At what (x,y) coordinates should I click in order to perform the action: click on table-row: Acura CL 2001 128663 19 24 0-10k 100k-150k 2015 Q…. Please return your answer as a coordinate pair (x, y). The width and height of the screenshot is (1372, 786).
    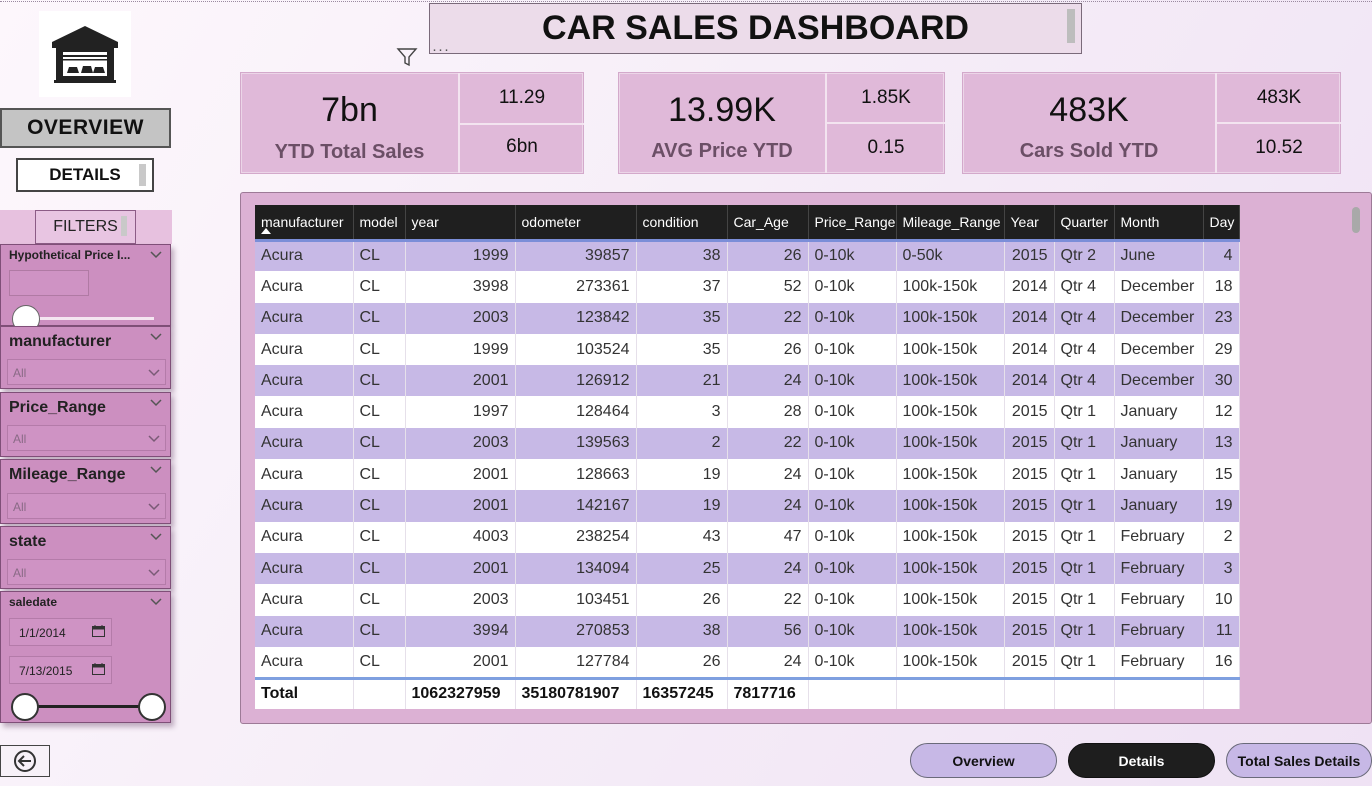
    Looking at the image, I should click on (747, 475).